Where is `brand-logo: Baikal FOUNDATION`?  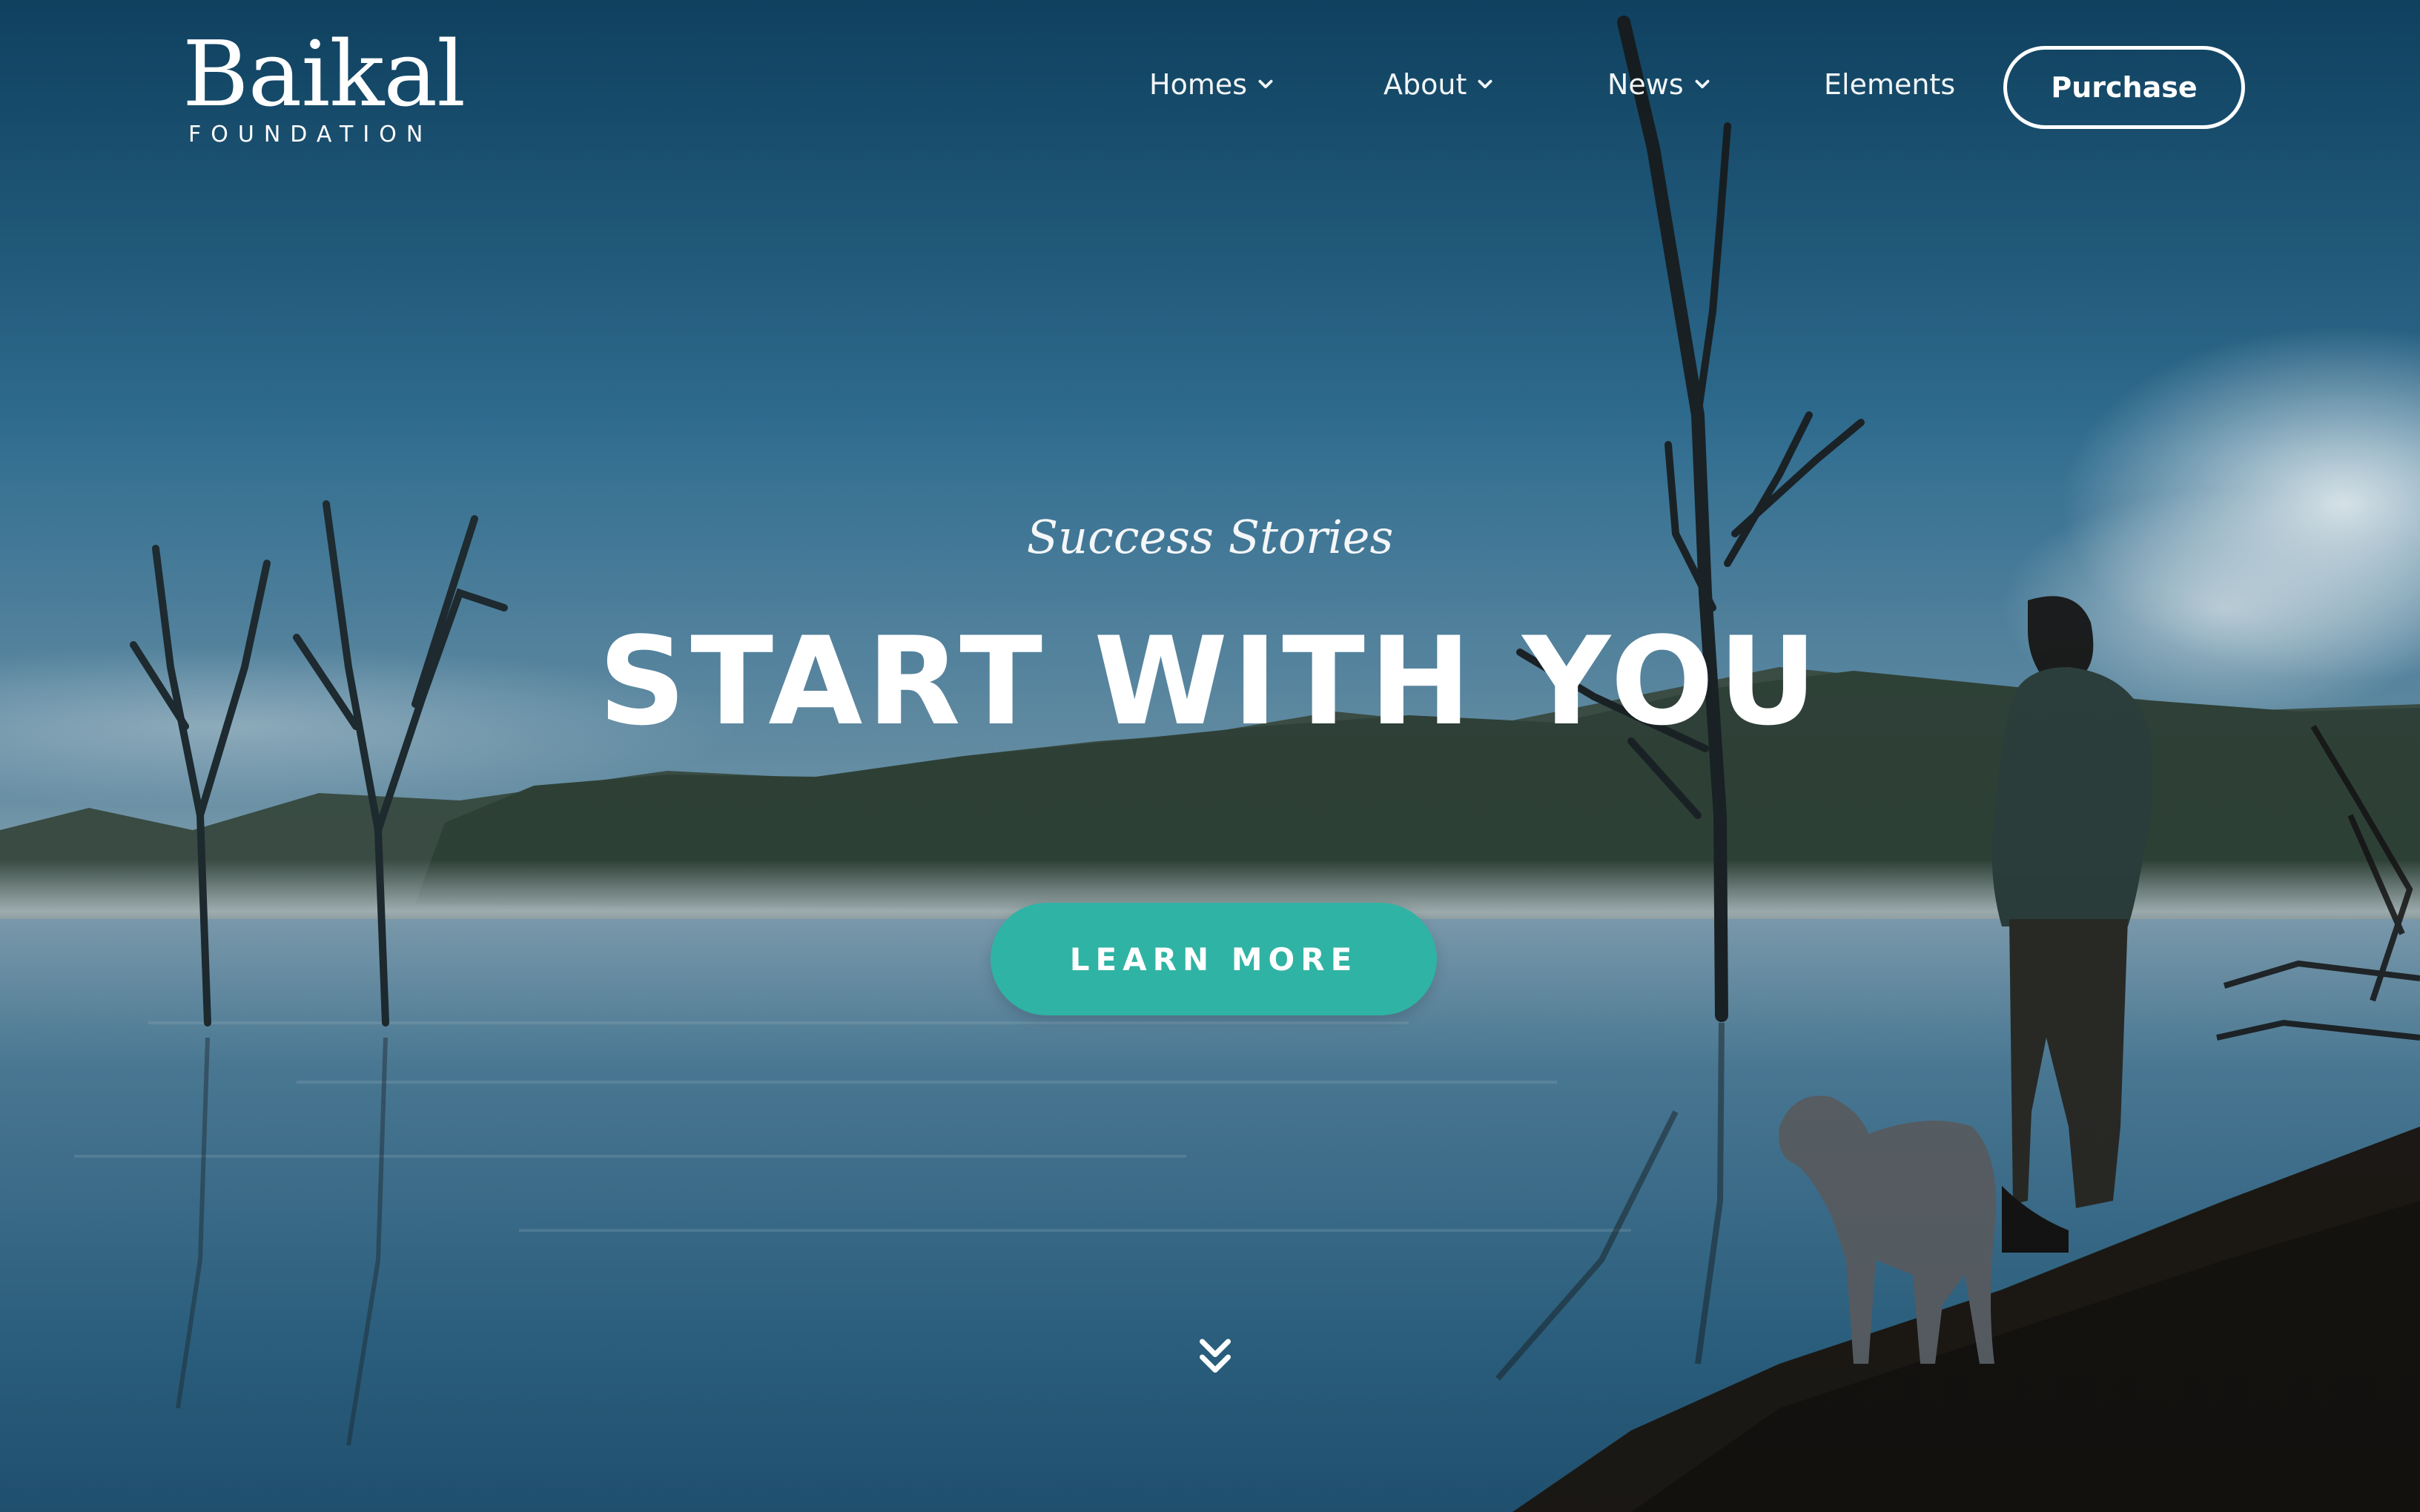 brand-logo: Baikal FOUNDATION is located at coordinates (324, 85).